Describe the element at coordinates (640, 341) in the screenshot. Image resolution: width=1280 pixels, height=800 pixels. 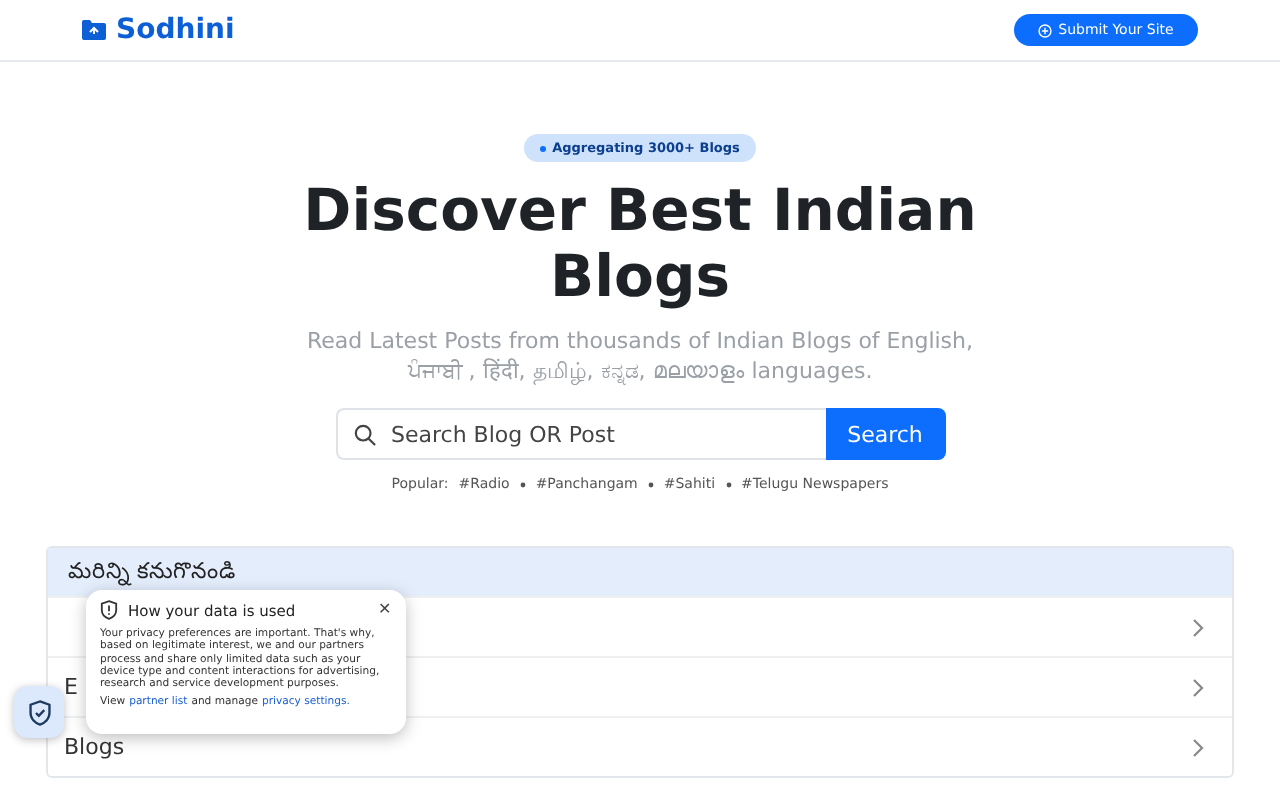
I see `subtitle: Read Latest Posts from thousands of Indian Blogs of English,` at that location.